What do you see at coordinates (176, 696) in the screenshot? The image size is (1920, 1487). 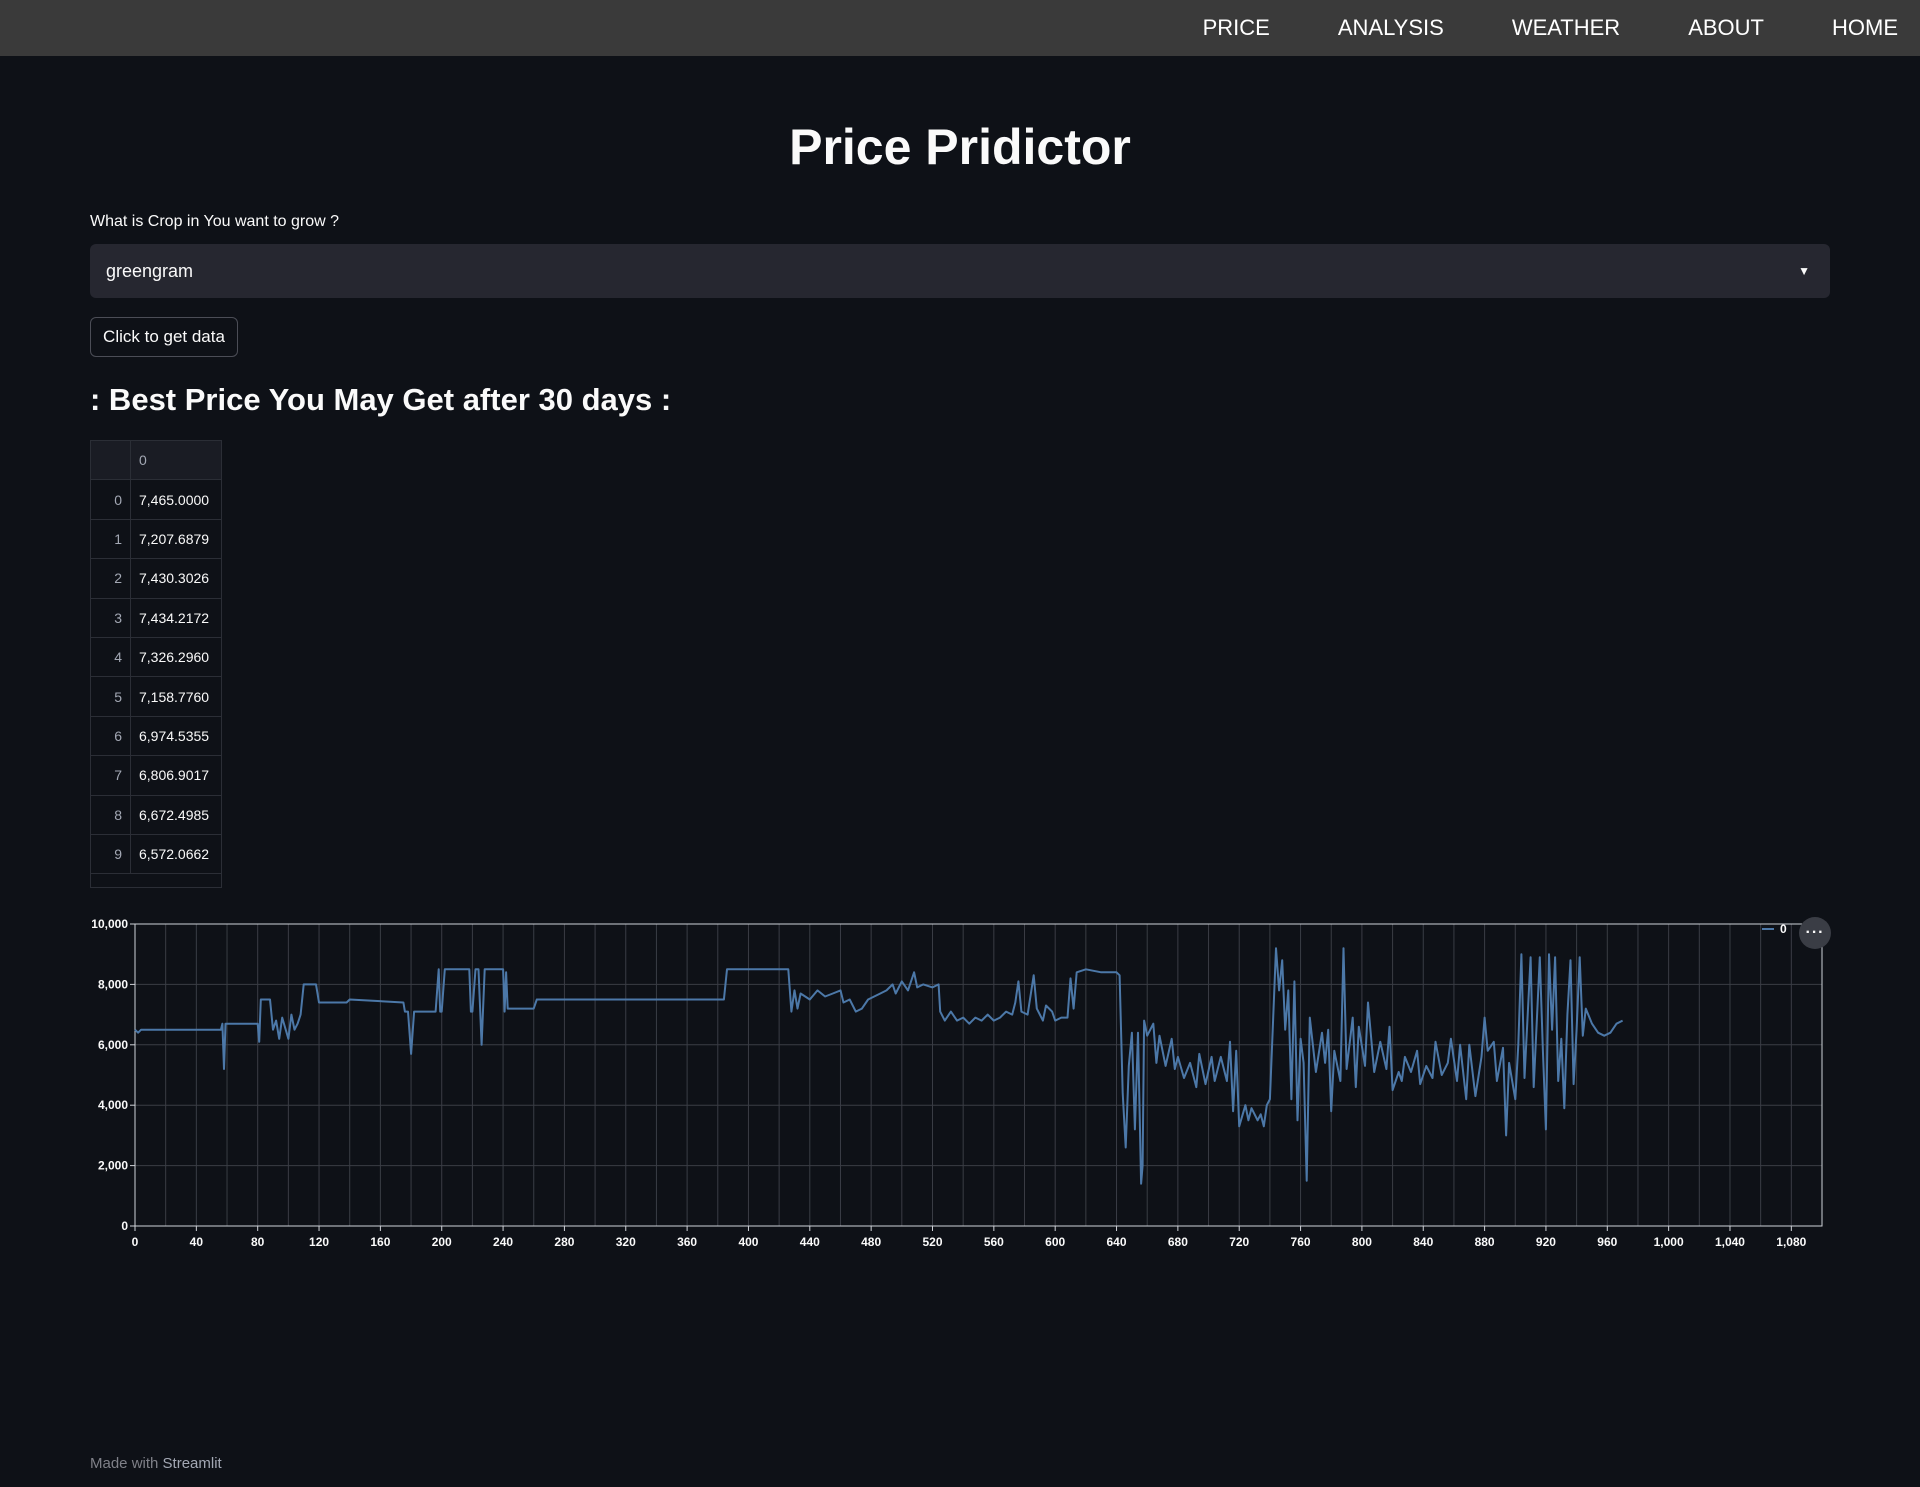 I see `row-value: 7,158.7760` at bounding box center [176, 696].